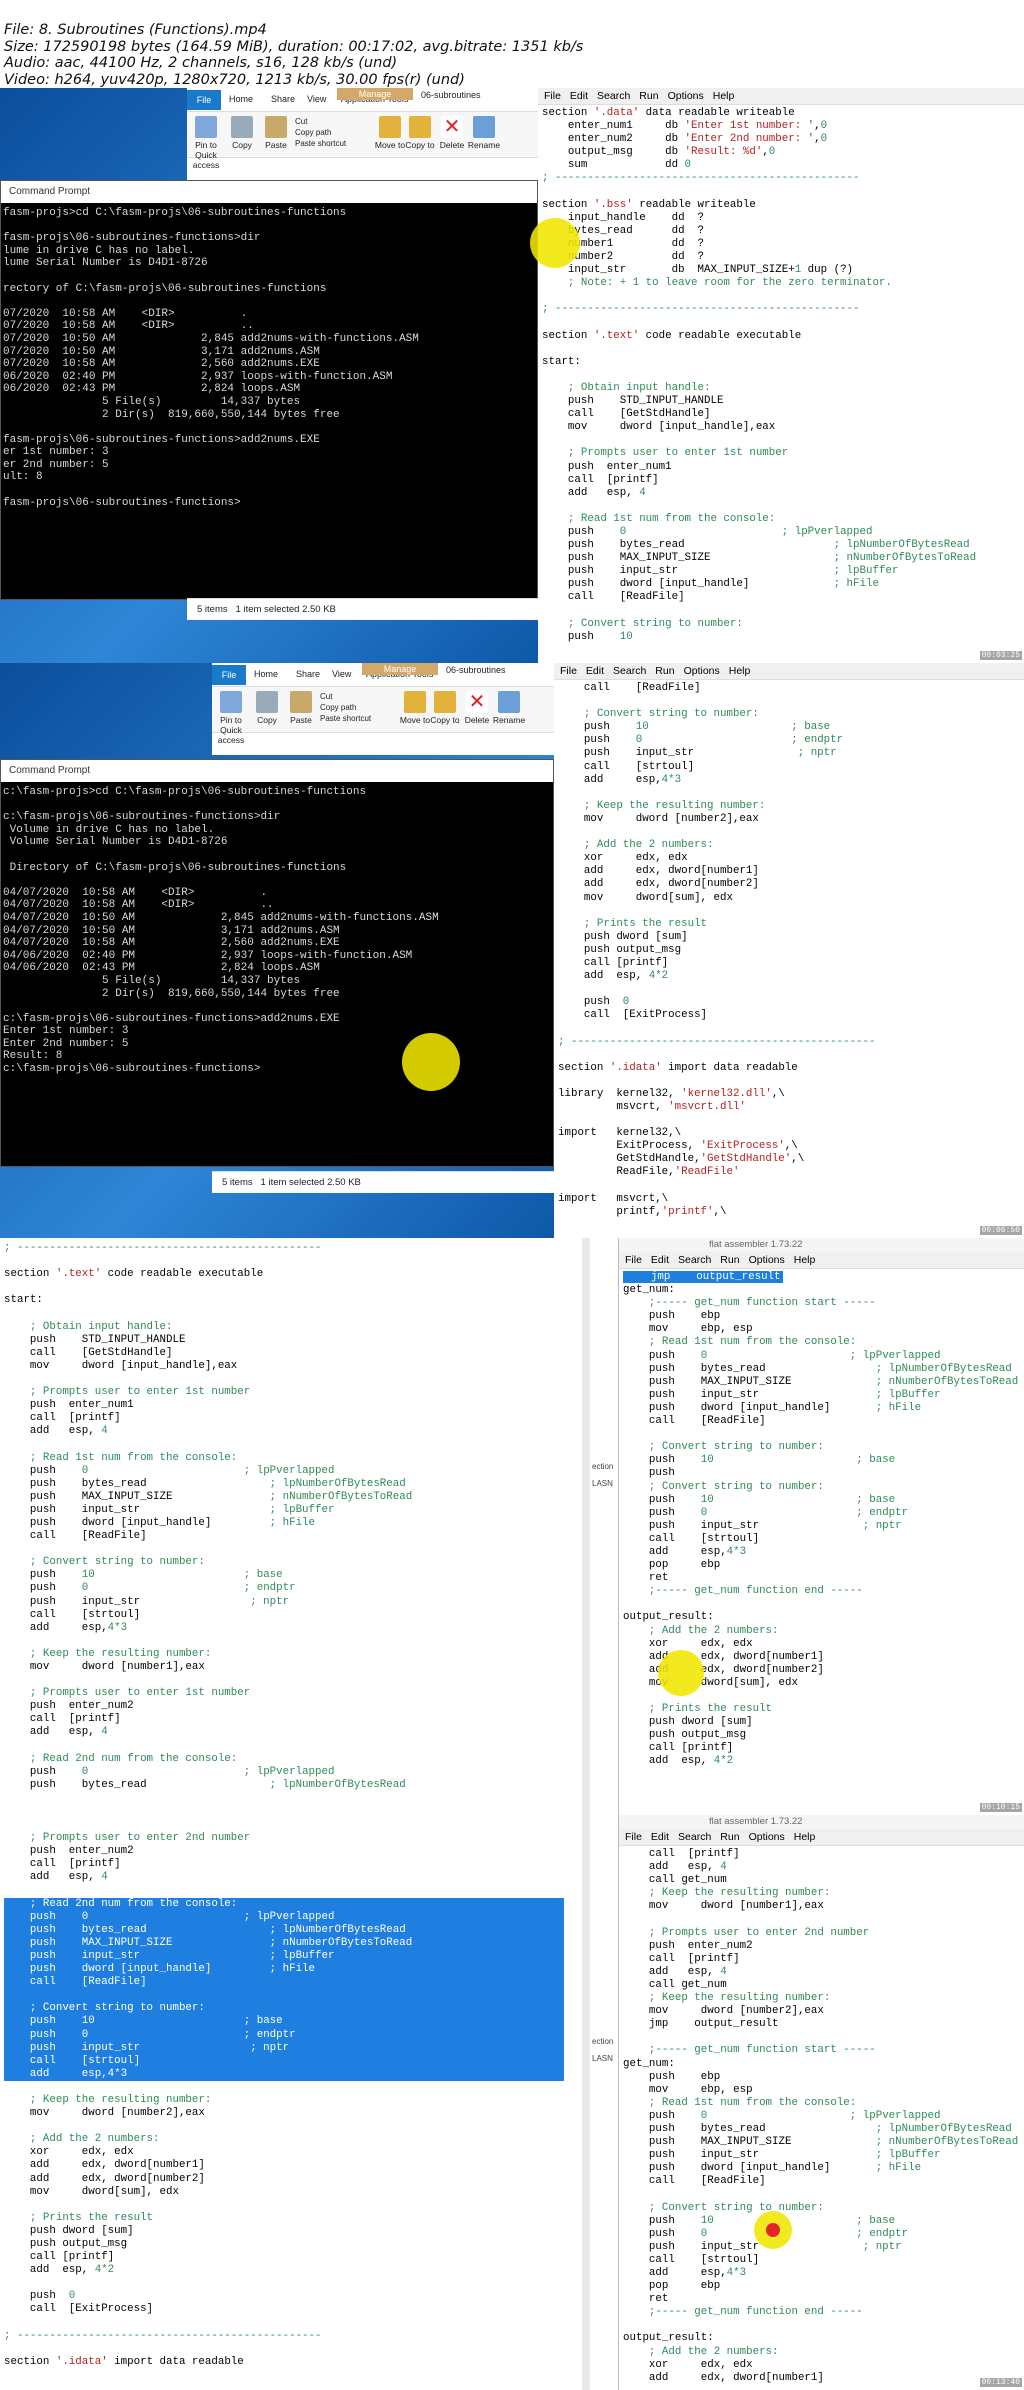 This screenshot has height=2390, width=1024. I want to click on frame-timestamp: 00:03:25, so click(1000, 655).